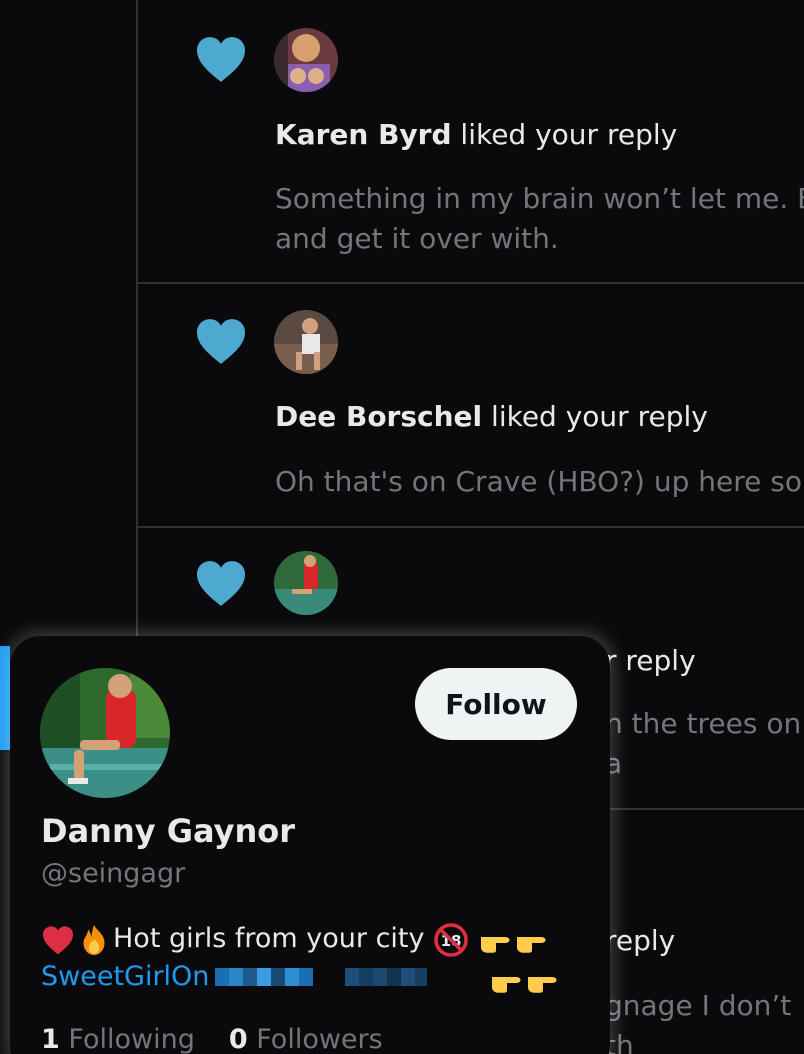 Image resolution: width=804 pixels, height=1054 pixels. Describe the element at coordinates (58, 939) in the screenshot. I see `red-heart-emoji` at that location.